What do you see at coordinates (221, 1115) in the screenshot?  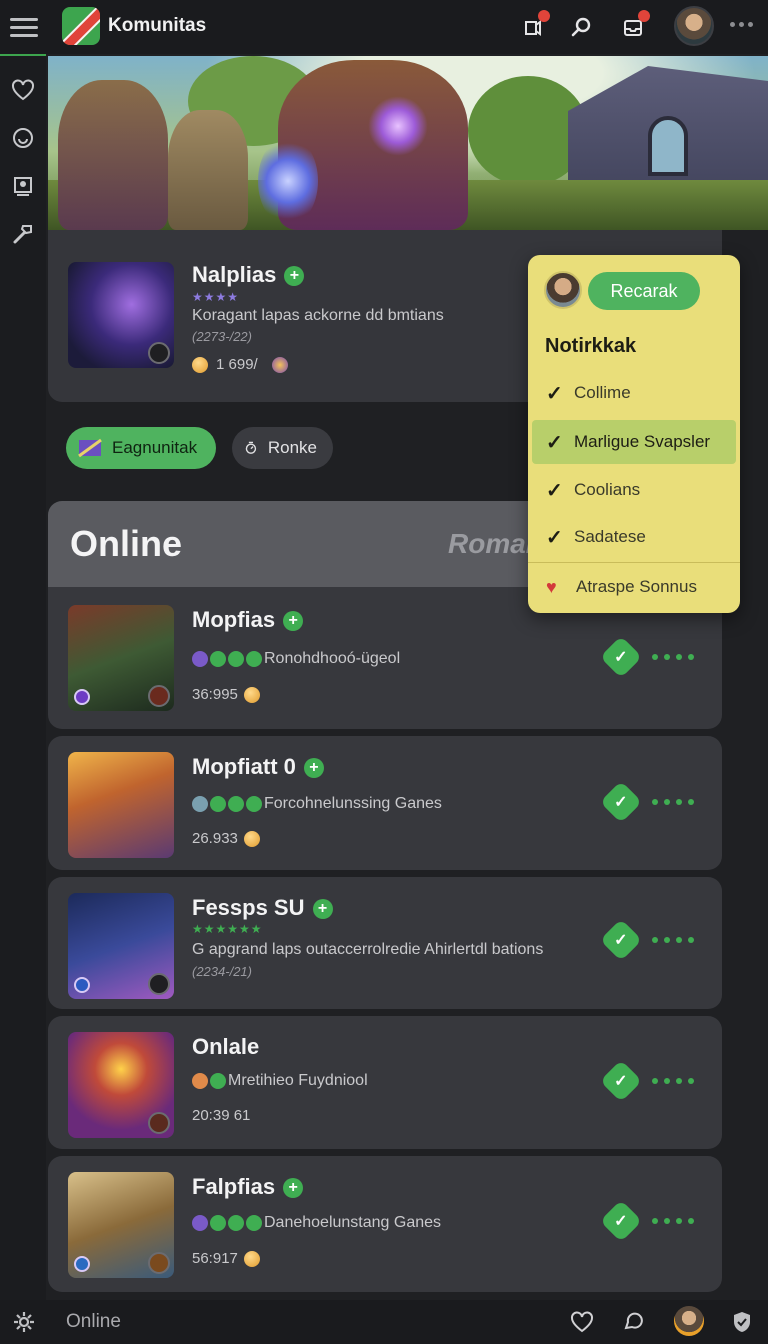 I see `item-stat: 20:39 61` at bounding box center [221, 1115].